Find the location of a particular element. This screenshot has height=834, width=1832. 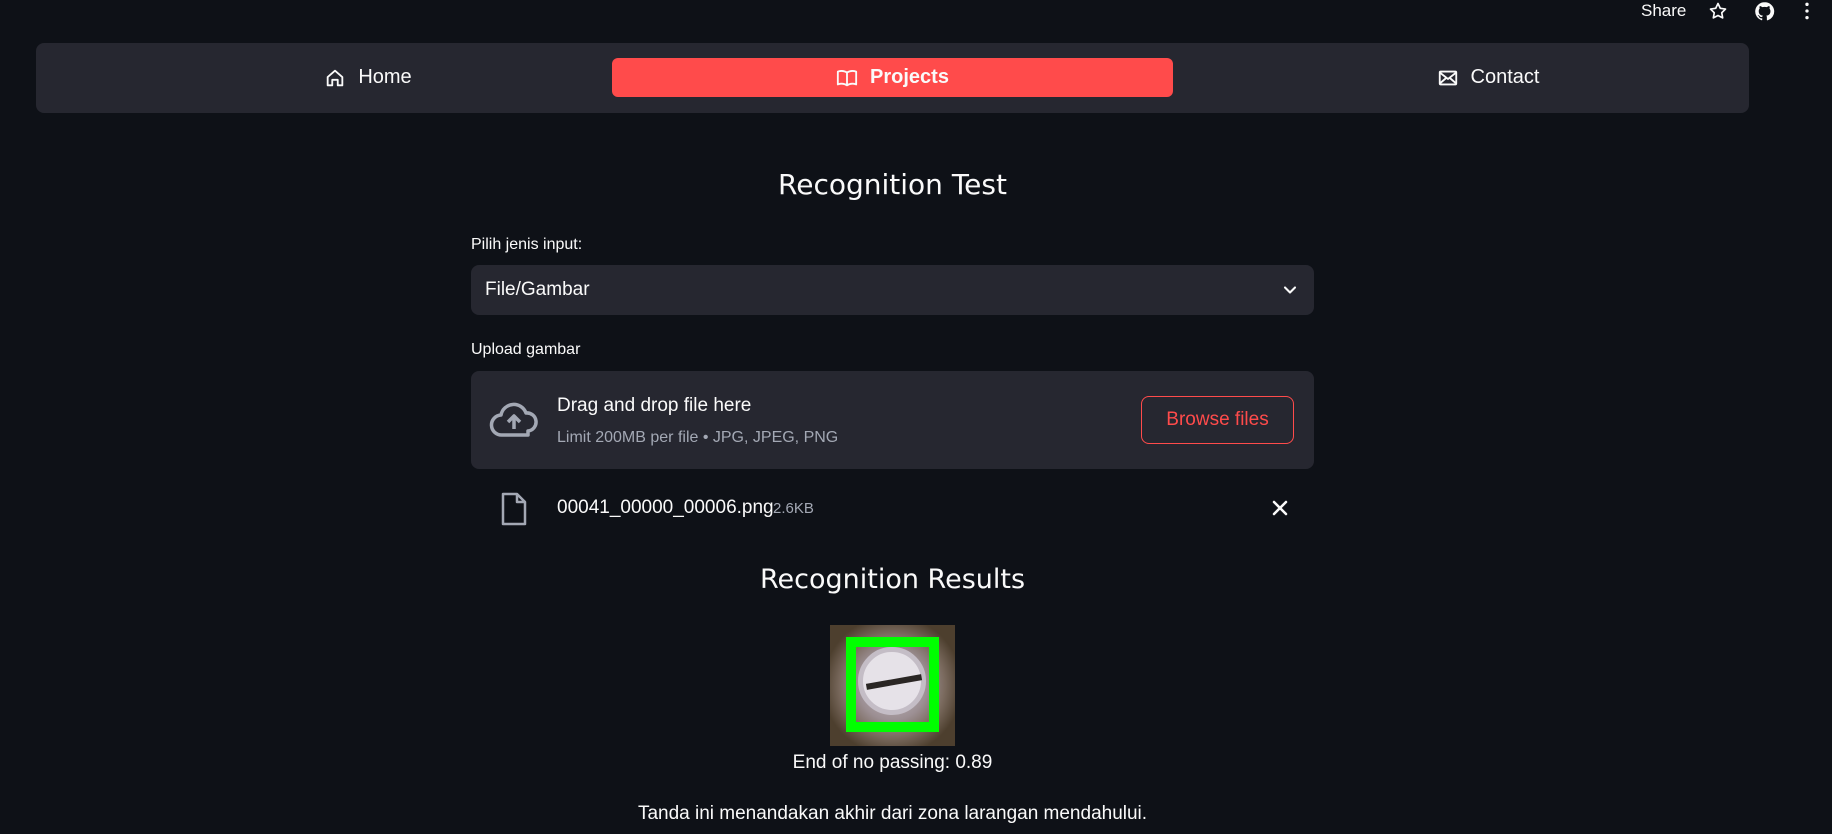

dropzone-subtitle: Limit 200MB per file • JPG, JPEG, PNG is located at coordinates (698, 437).